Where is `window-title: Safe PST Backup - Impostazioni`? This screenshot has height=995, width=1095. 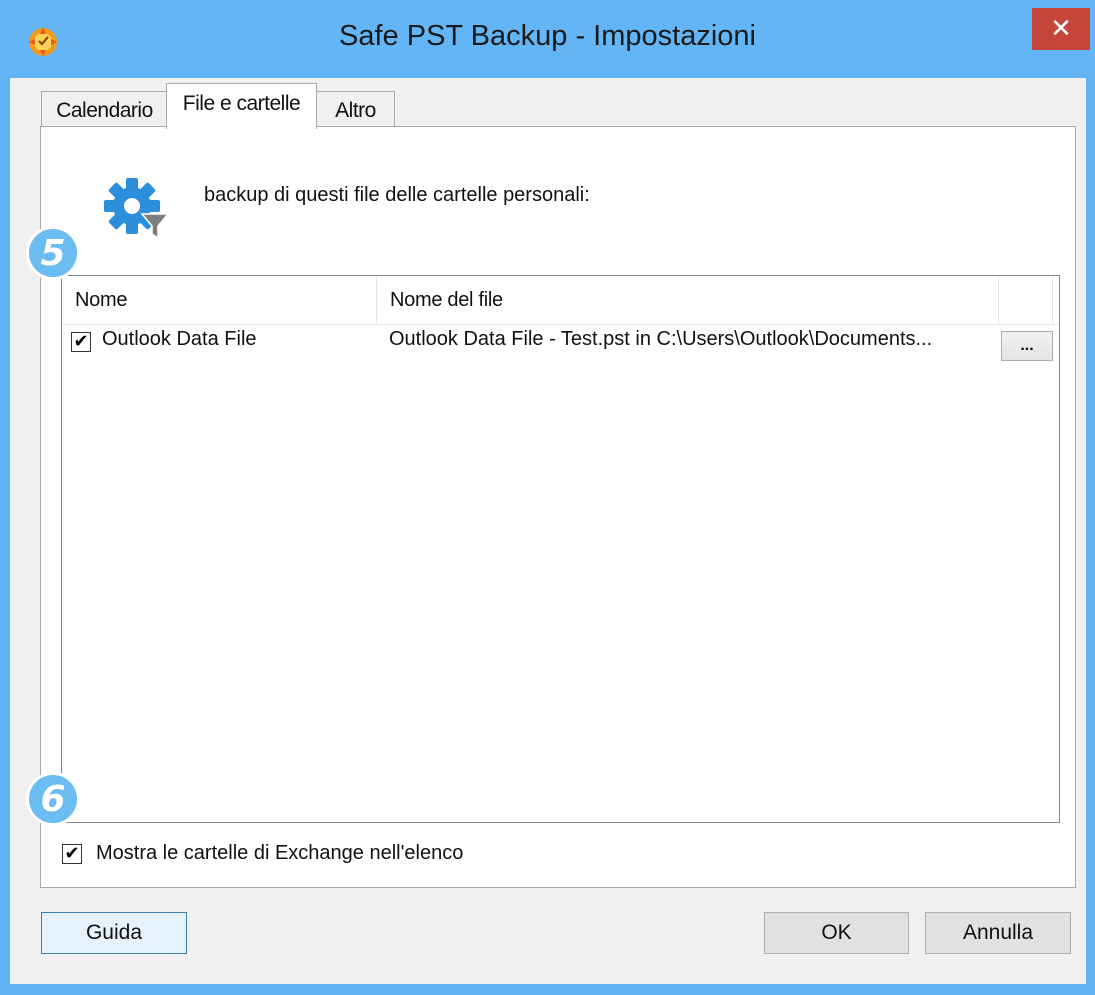
window-title: Safe PST Backup - Impostazioni is located at coordinates (547, 36).